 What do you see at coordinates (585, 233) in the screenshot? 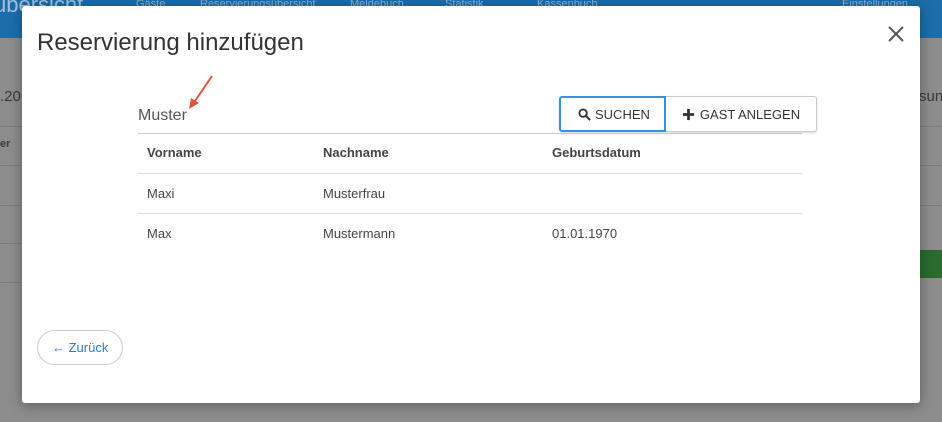
I see `cell-birthdate: 01.01.1970` at bounding box center [585, 233].